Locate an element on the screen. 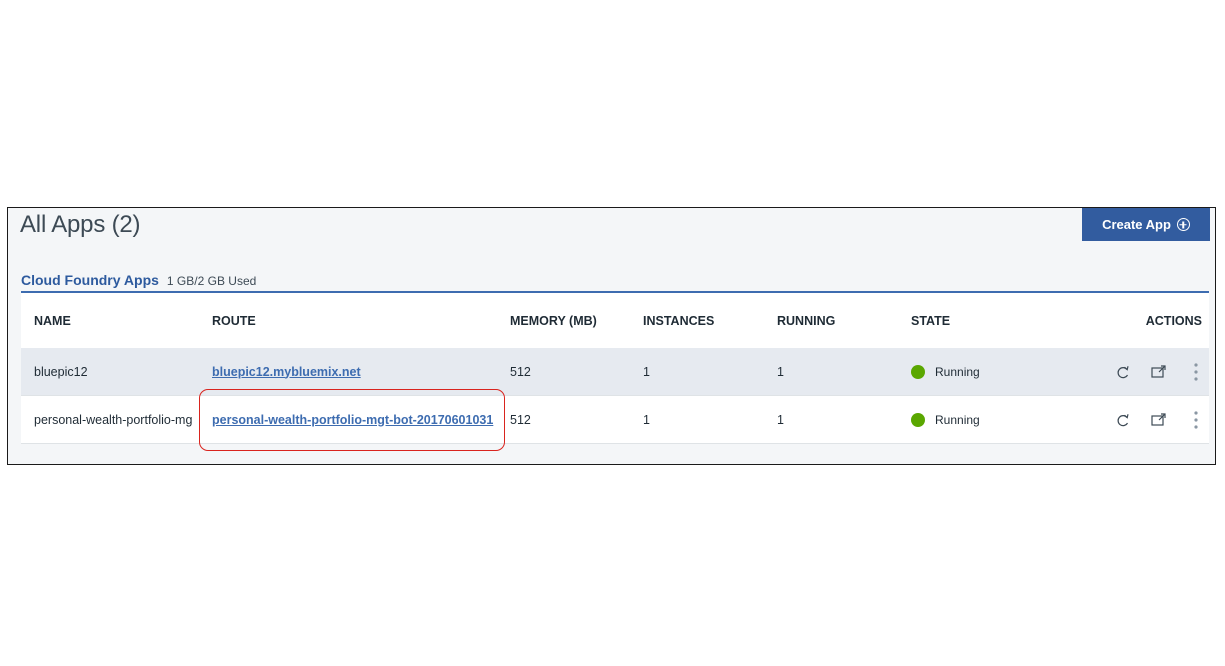 The width and height of the screenshot is (1225, 666). create-app-button: Create App is located at coordinates (1146, 224).